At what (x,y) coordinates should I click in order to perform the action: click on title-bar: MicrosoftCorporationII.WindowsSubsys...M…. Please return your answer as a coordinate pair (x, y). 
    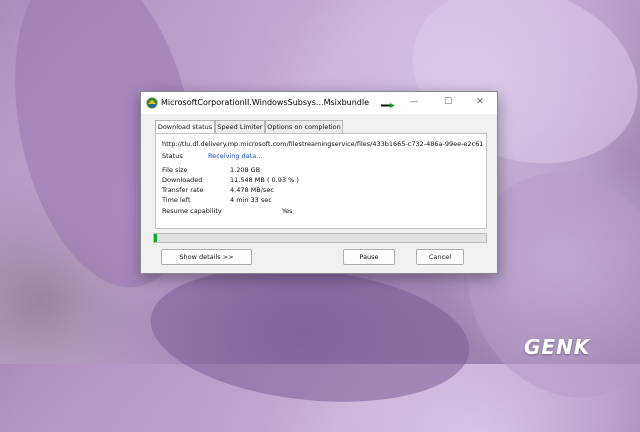
    Looking at the image, I should click on (319, 103).